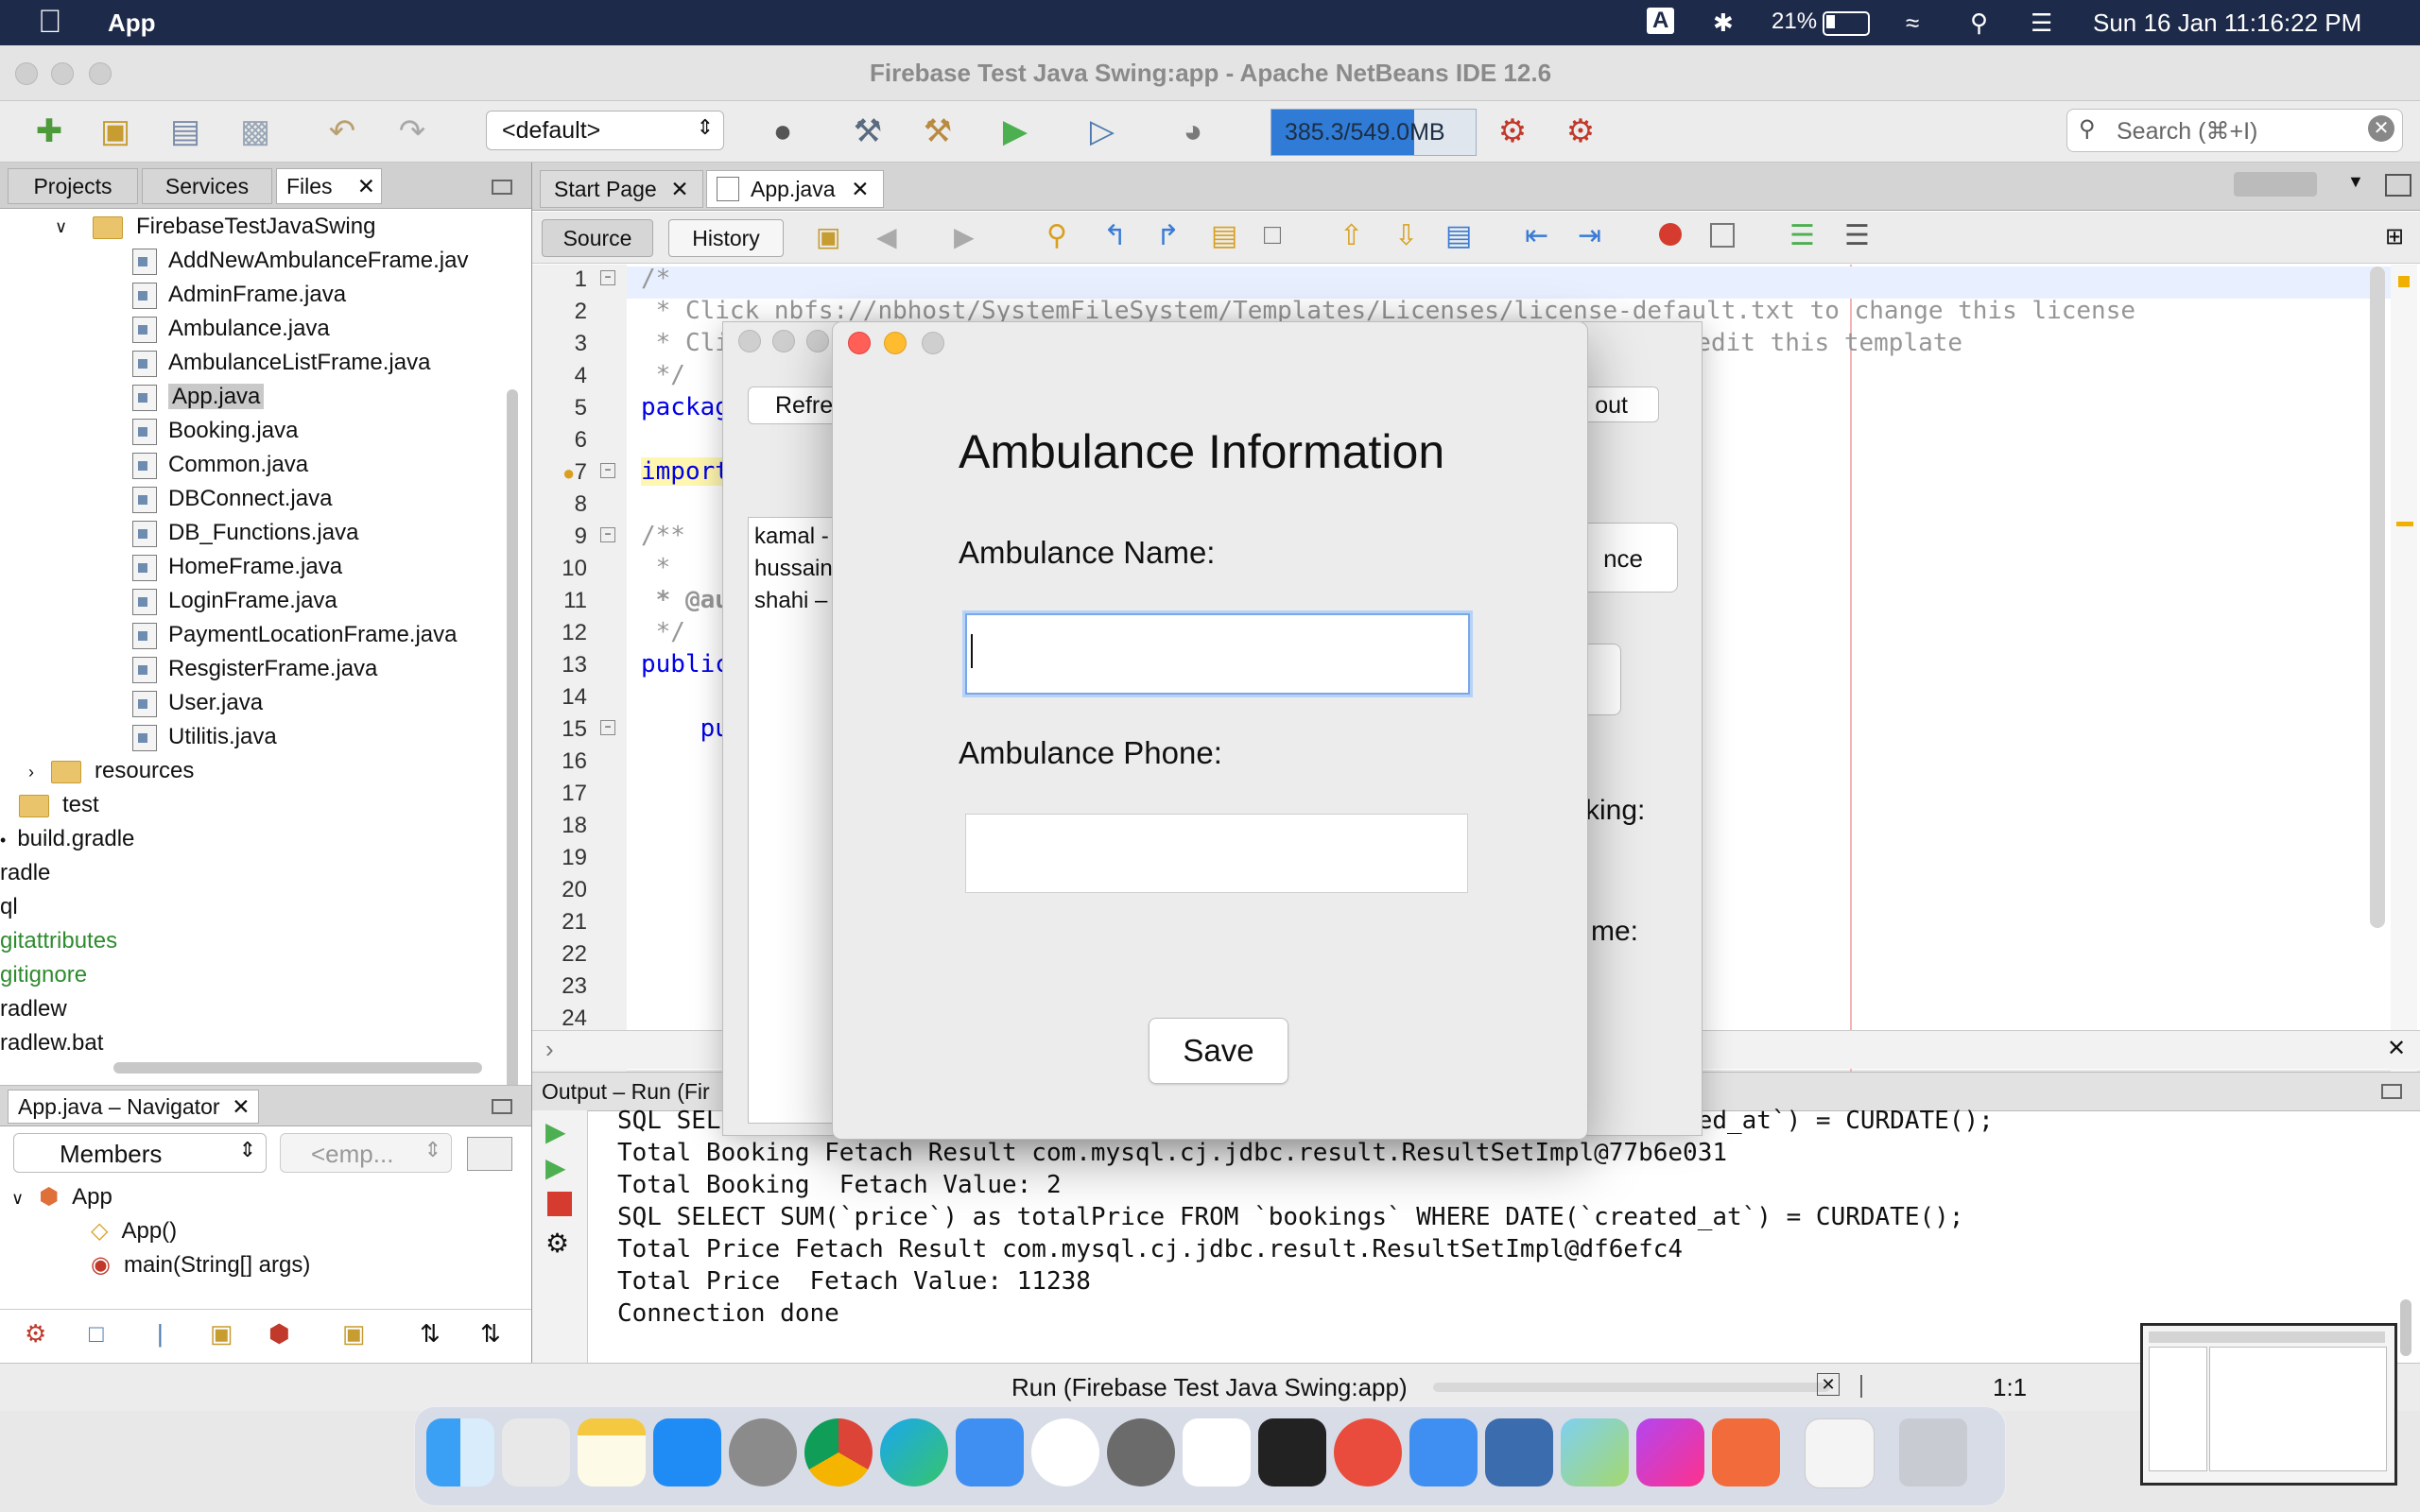 The width and height of the screenshot is (2420, 1512). Describe the element at coordinates (51, 1043) in the screenshot. I see `tree-file: radlew.bat` at that location.